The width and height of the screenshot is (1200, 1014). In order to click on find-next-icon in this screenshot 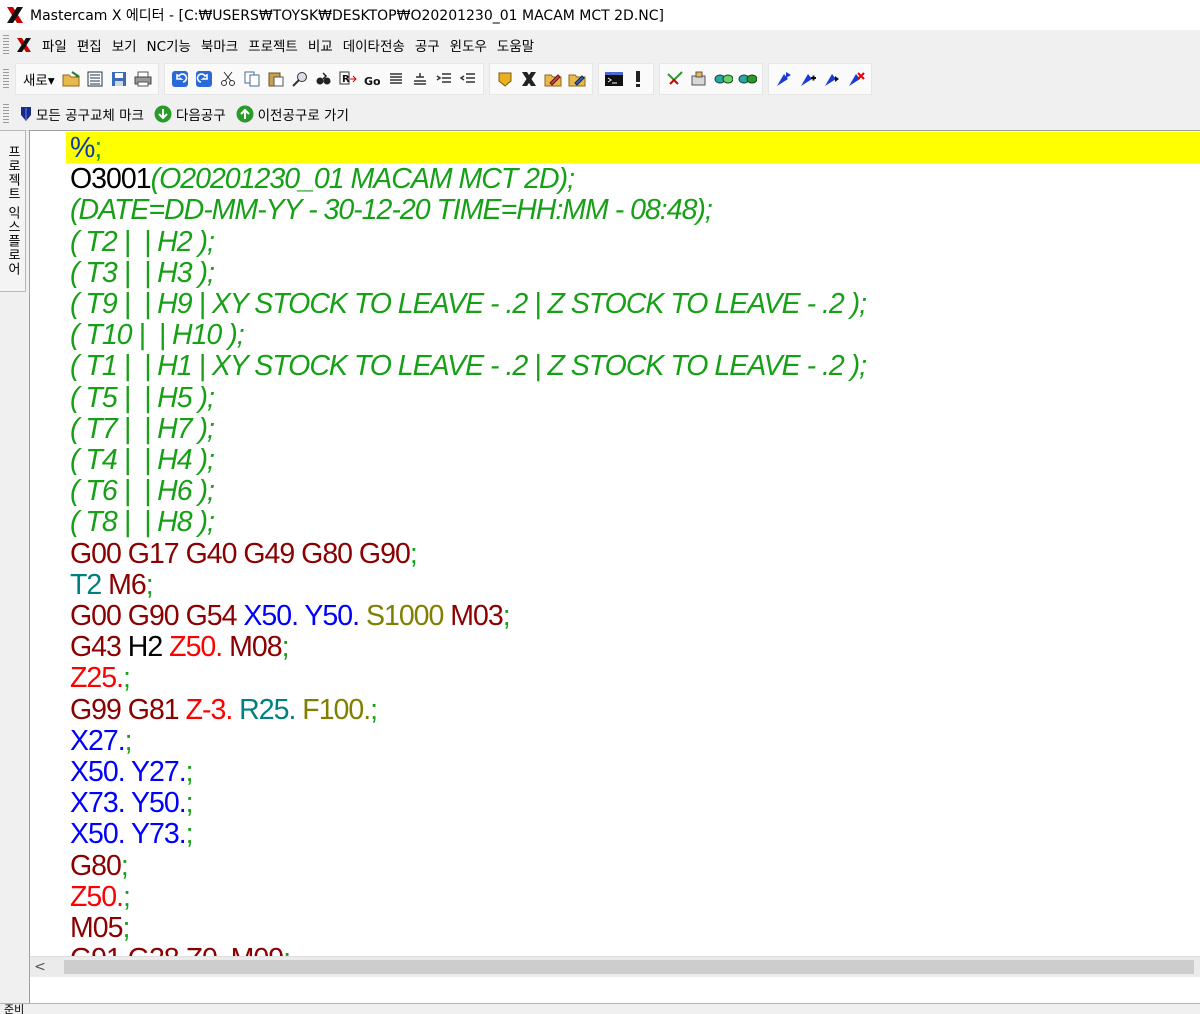, I will do `click(324, 79)`.